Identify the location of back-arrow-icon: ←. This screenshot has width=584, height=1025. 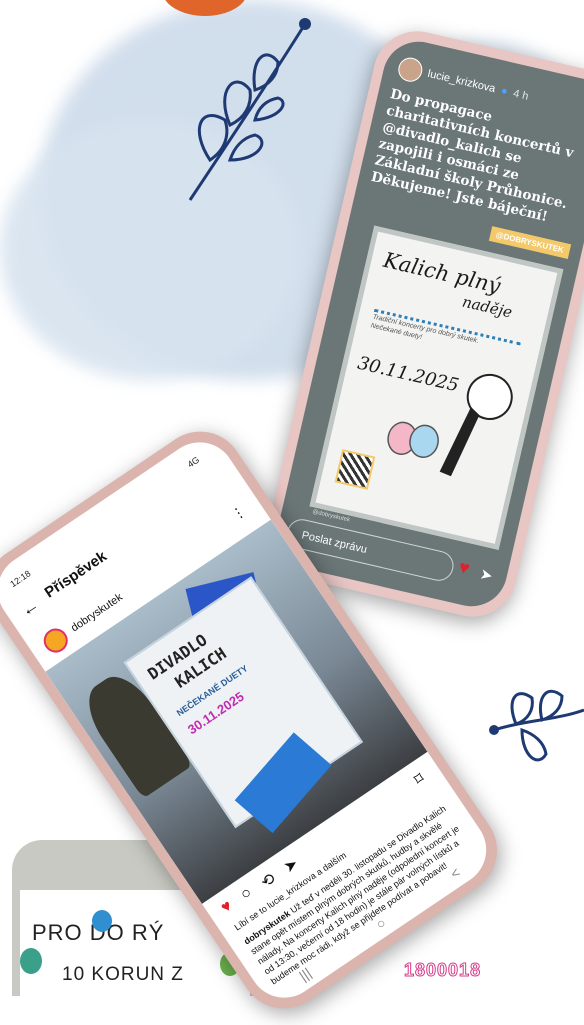
(30, 607).